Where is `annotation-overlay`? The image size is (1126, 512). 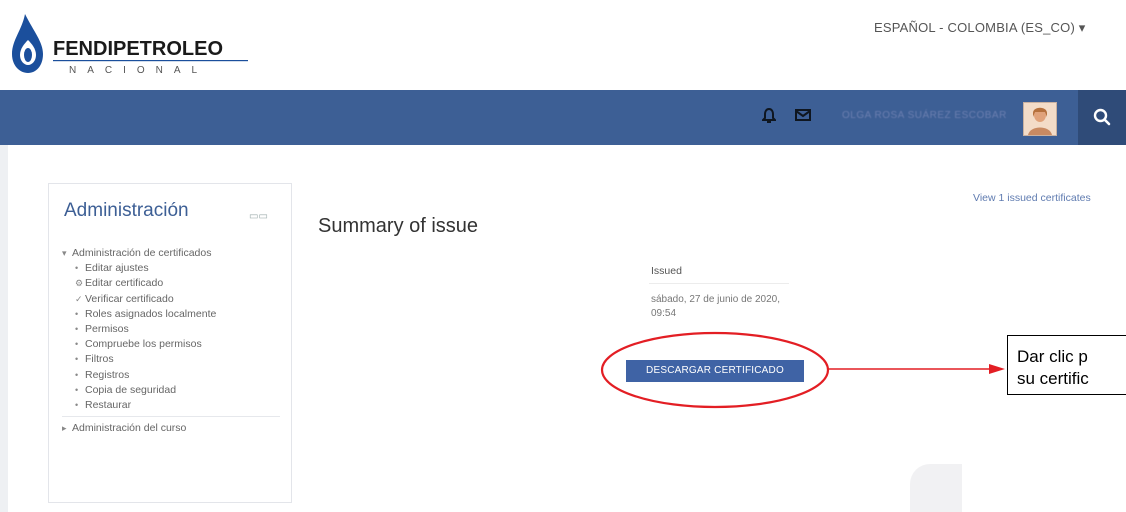 annotation-overlay is located at coordinates (802, 370).